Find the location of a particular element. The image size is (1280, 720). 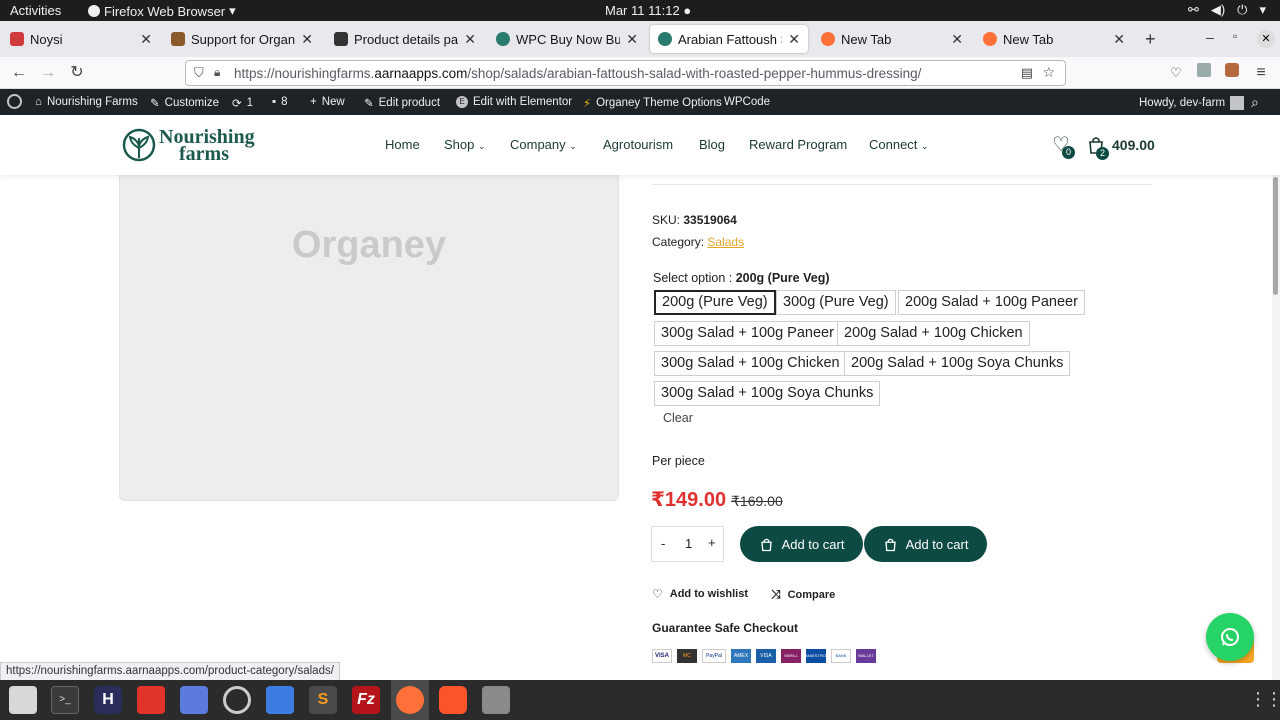

menu-agrotourism: Agrotourism is located at coordinates (638, 144).